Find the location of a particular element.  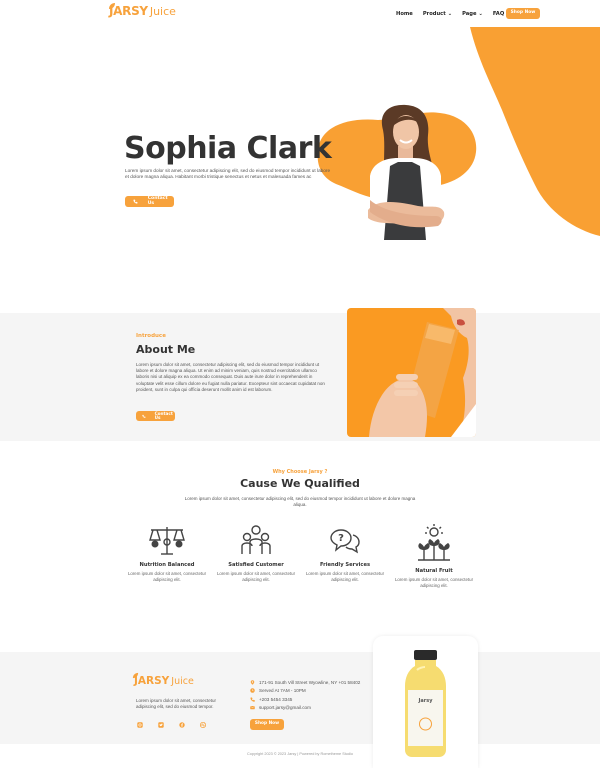

hero-portrait is located at coordinates (406, 172).